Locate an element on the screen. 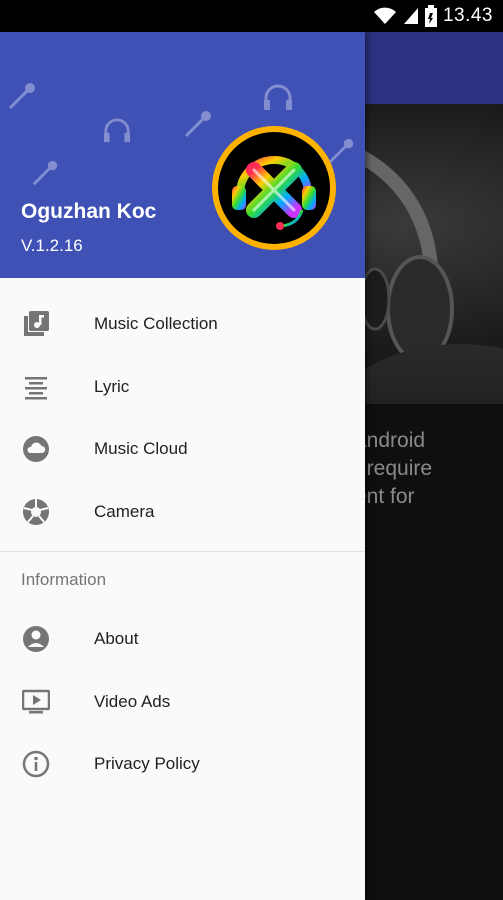 The image size is (503, 900). menu-item-privacy-policy: Privacy Policy is located at coordinates (182, 764).